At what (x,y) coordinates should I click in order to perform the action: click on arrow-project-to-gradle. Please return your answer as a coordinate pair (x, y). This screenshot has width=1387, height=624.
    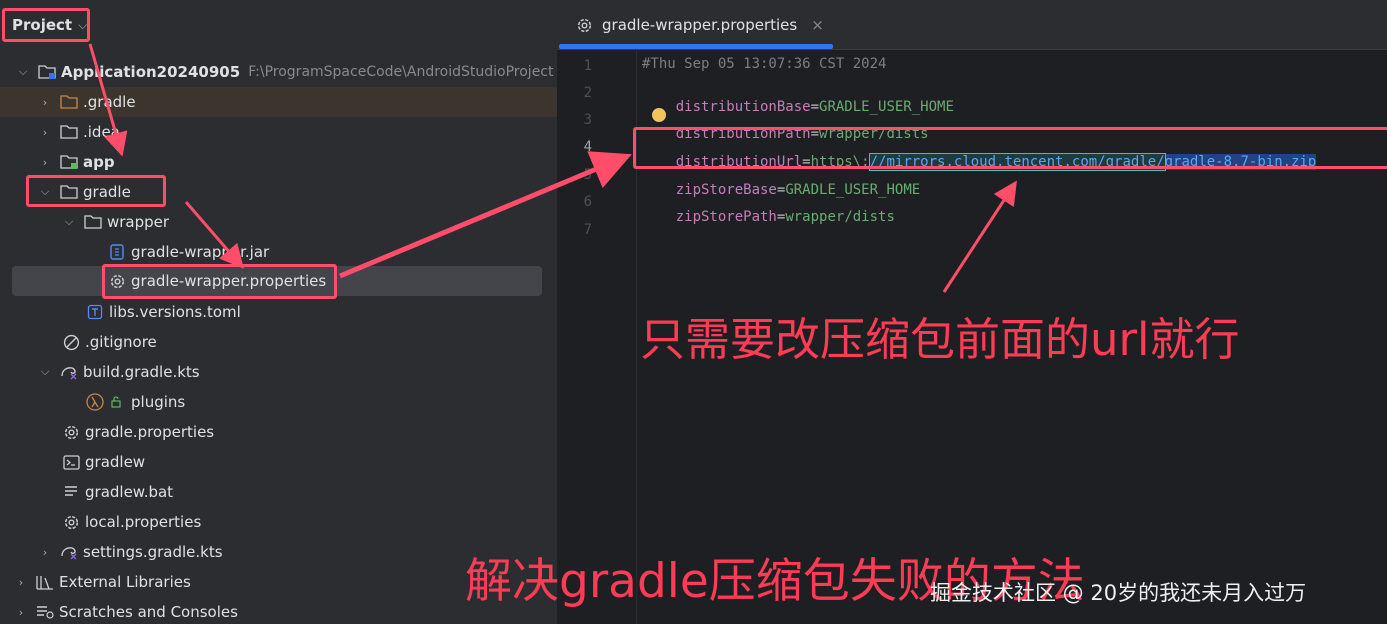
    Looking at the image, I should click on (108, 100).